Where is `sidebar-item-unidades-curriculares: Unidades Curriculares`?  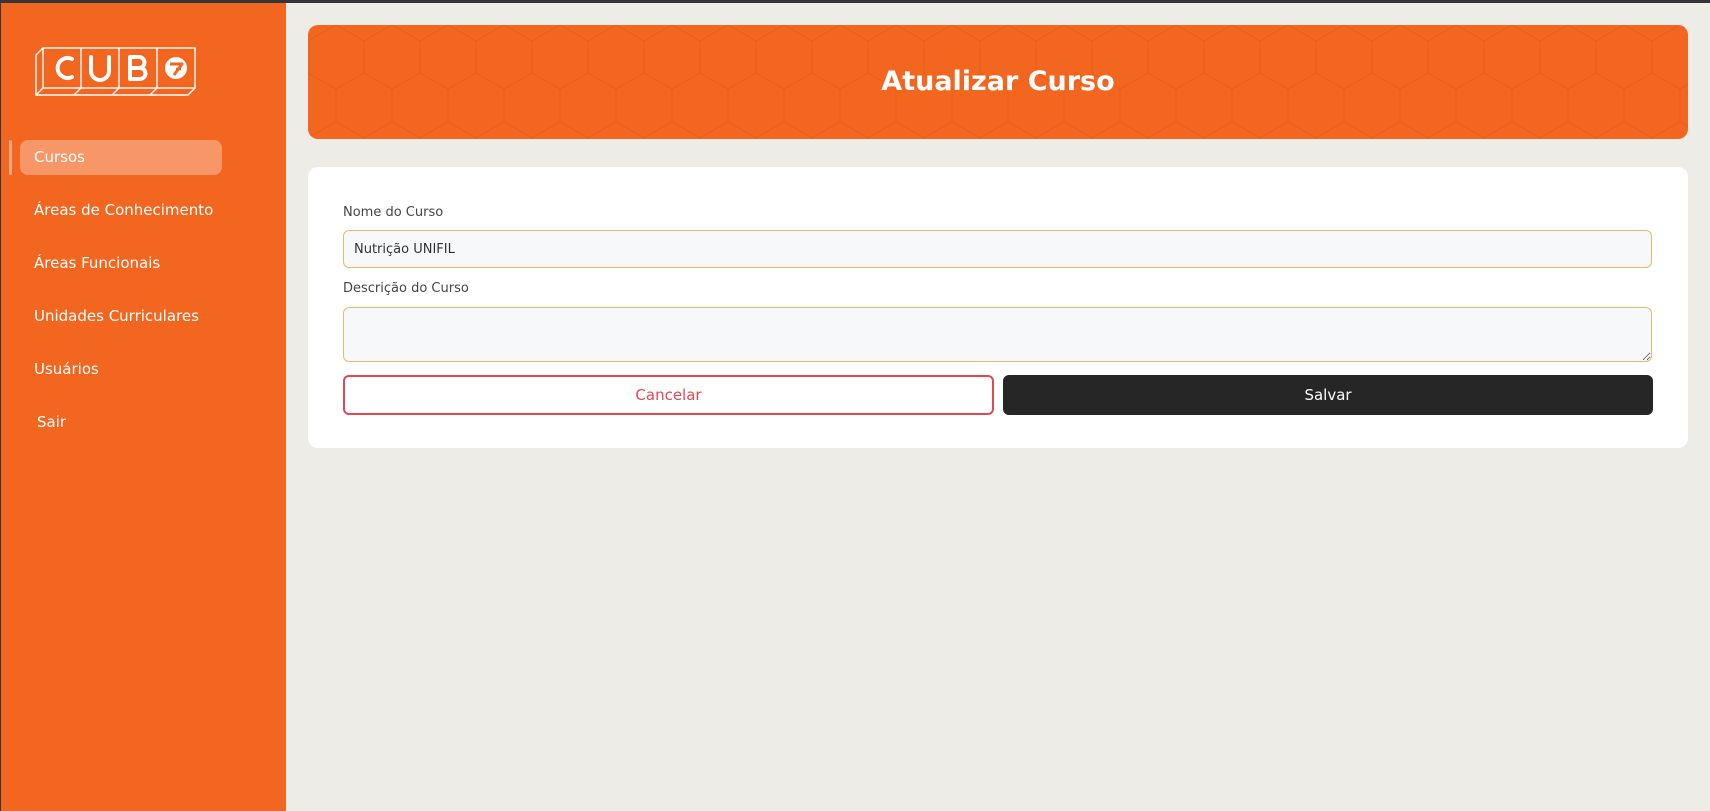
sidebar-item-unidades-curriculares: Unidades Curriculares is located at coordinates (121, 316).